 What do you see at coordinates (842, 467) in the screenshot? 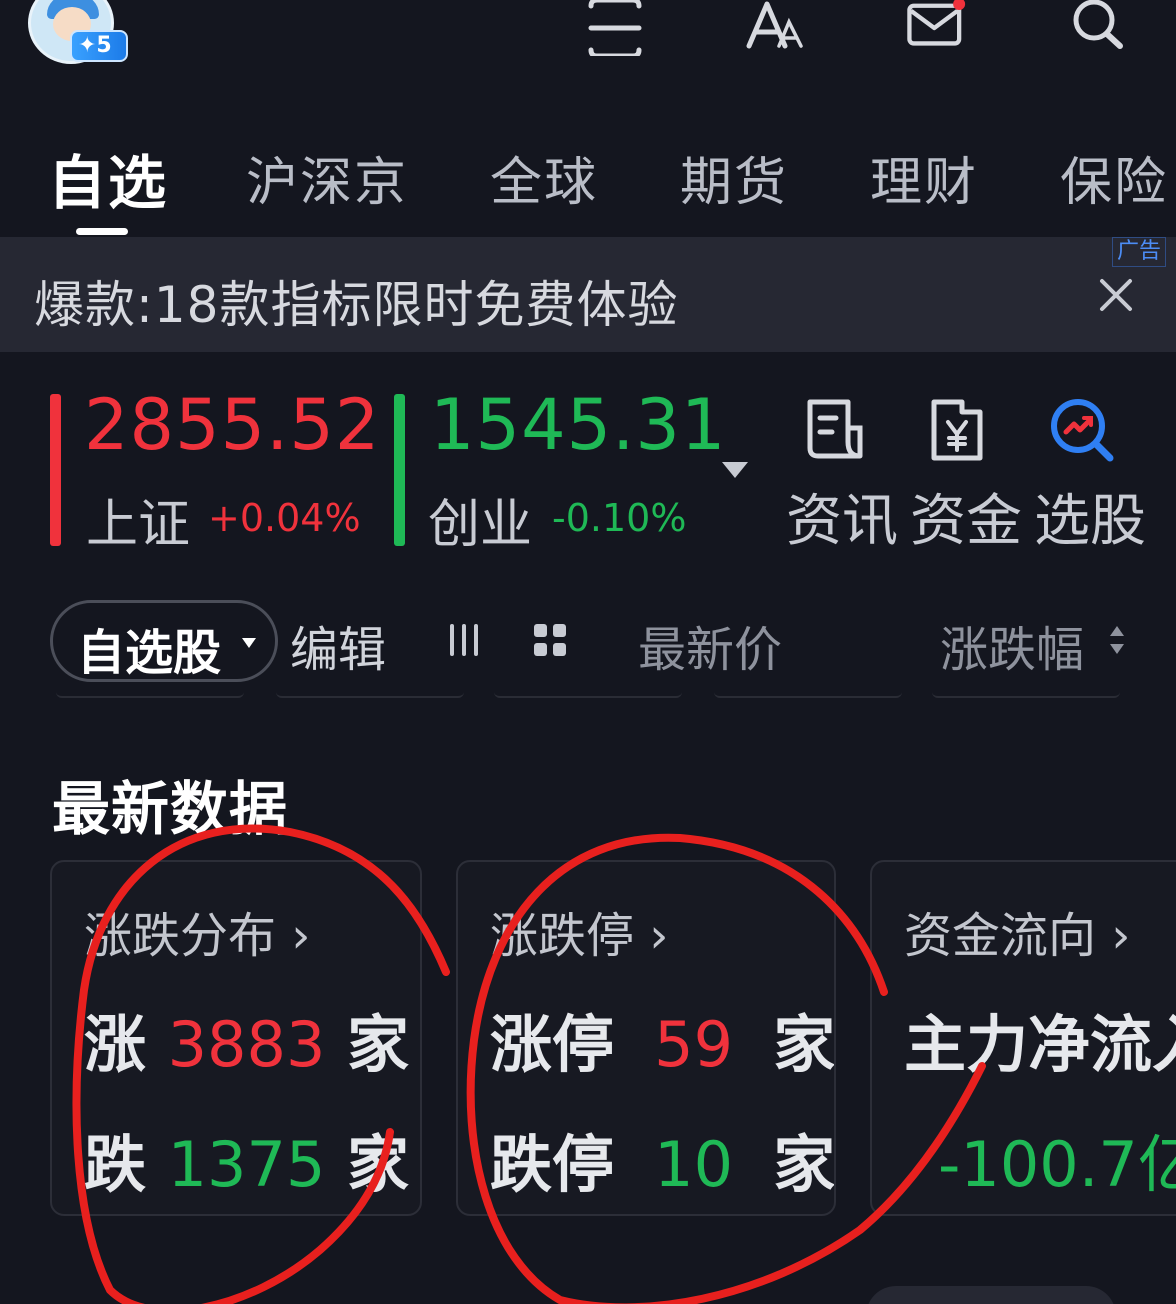
I see `quick-news: 资讯` at bounding box center [842, 467].